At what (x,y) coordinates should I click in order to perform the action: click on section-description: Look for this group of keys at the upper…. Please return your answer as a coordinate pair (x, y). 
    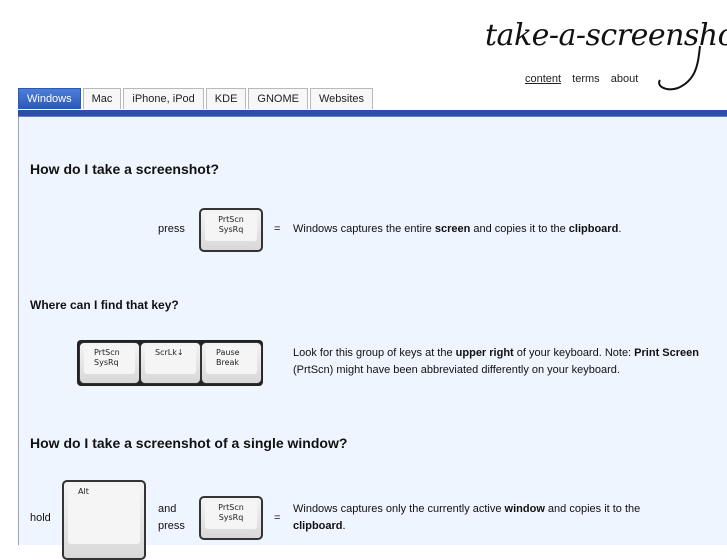
    Looking at the image, I should click on (496, 361).